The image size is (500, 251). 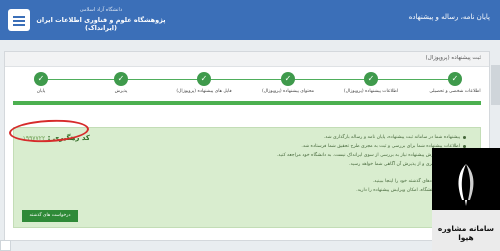 I want to click on wizard-step-info: ✓ اطلاعات پیشنهاده (پروپوزال), so click(x=371, y=82).